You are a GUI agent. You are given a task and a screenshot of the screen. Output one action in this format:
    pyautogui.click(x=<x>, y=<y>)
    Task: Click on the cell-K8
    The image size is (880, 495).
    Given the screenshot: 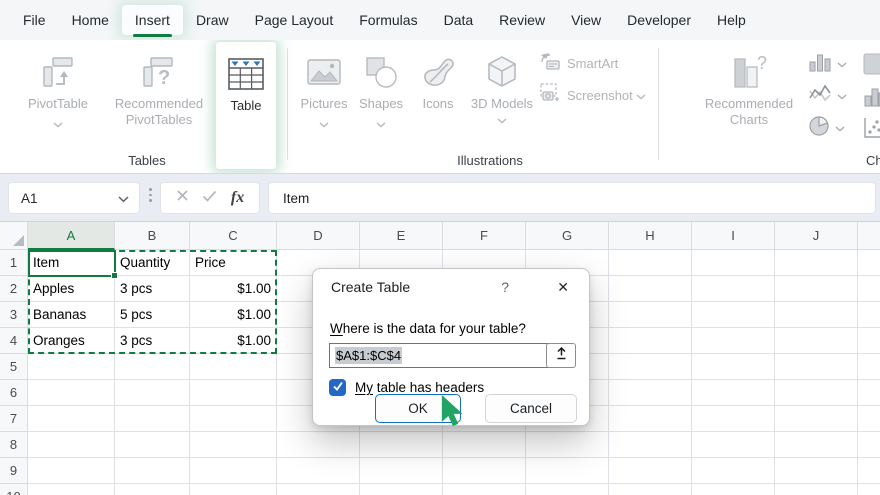 What is the action you would take?
    pyautogui.click(x=869, y=445)
    